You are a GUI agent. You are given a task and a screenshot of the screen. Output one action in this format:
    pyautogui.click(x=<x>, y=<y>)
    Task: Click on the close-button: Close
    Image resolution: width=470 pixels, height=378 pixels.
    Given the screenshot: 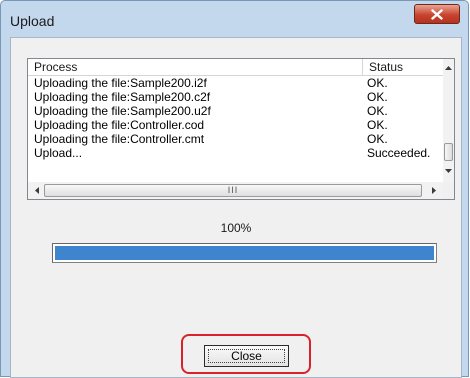 What is the action you would take?
    pyautogui.click(x=246, y=356)
    